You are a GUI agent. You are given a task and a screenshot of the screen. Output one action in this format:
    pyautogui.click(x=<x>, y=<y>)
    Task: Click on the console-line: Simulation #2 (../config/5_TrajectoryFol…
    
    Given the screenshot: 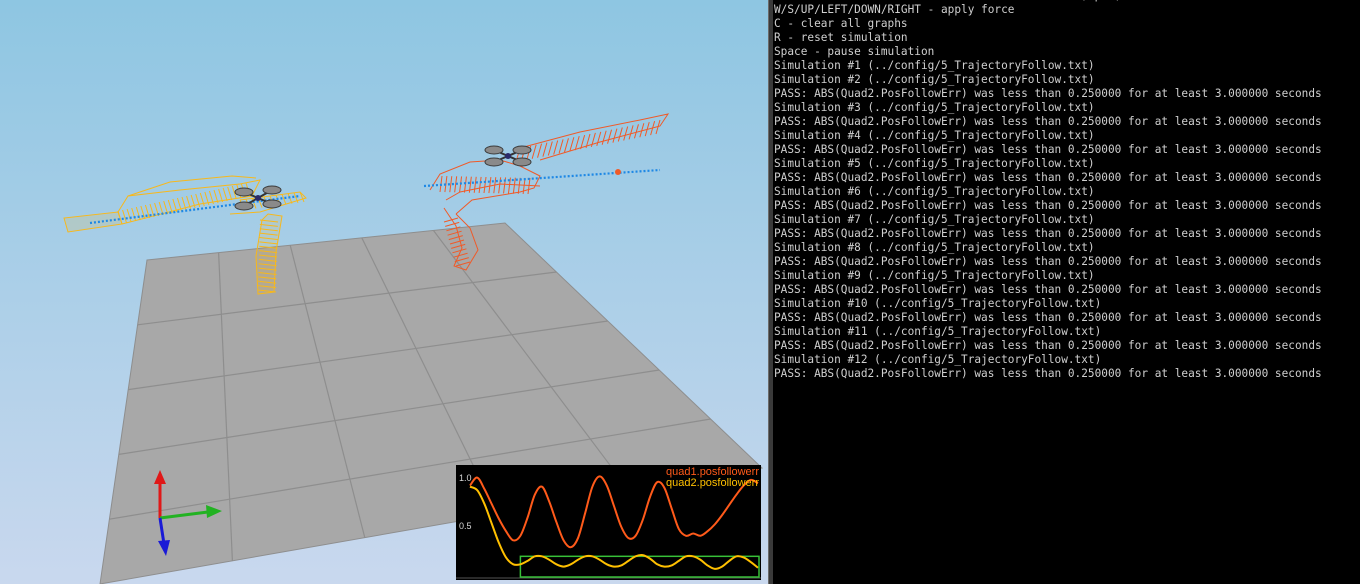 What is the action you would take?
    pyautogui.click(x=934, y=79)
    